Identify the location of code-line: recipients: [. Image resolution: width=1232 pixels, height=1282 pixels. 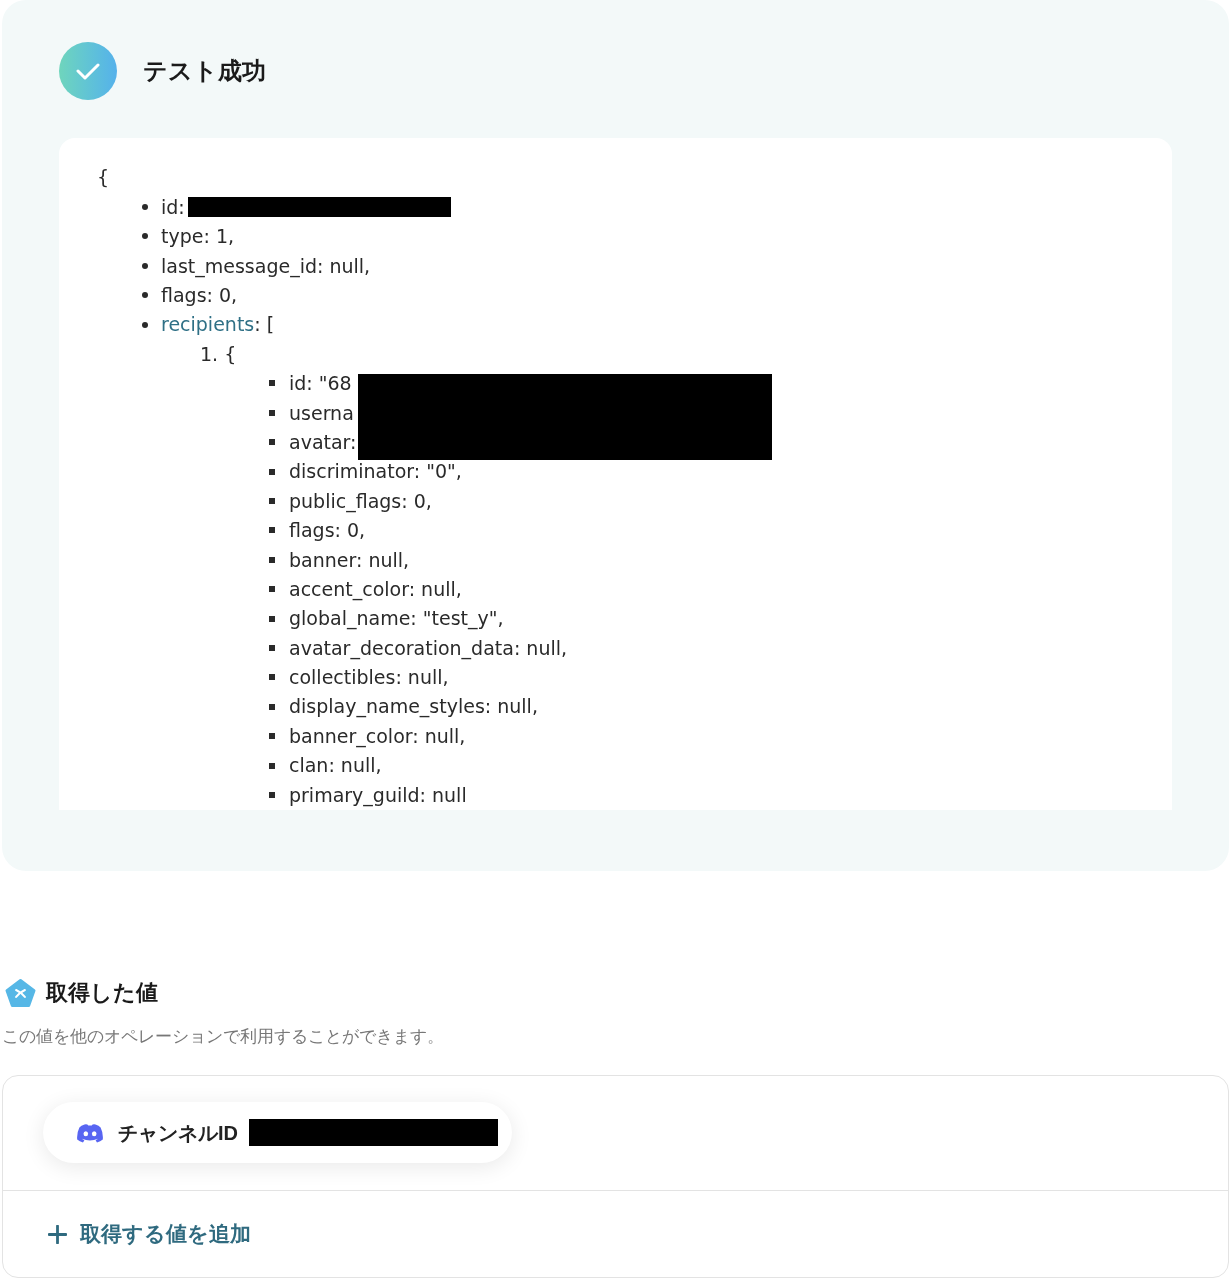
(218, 325).